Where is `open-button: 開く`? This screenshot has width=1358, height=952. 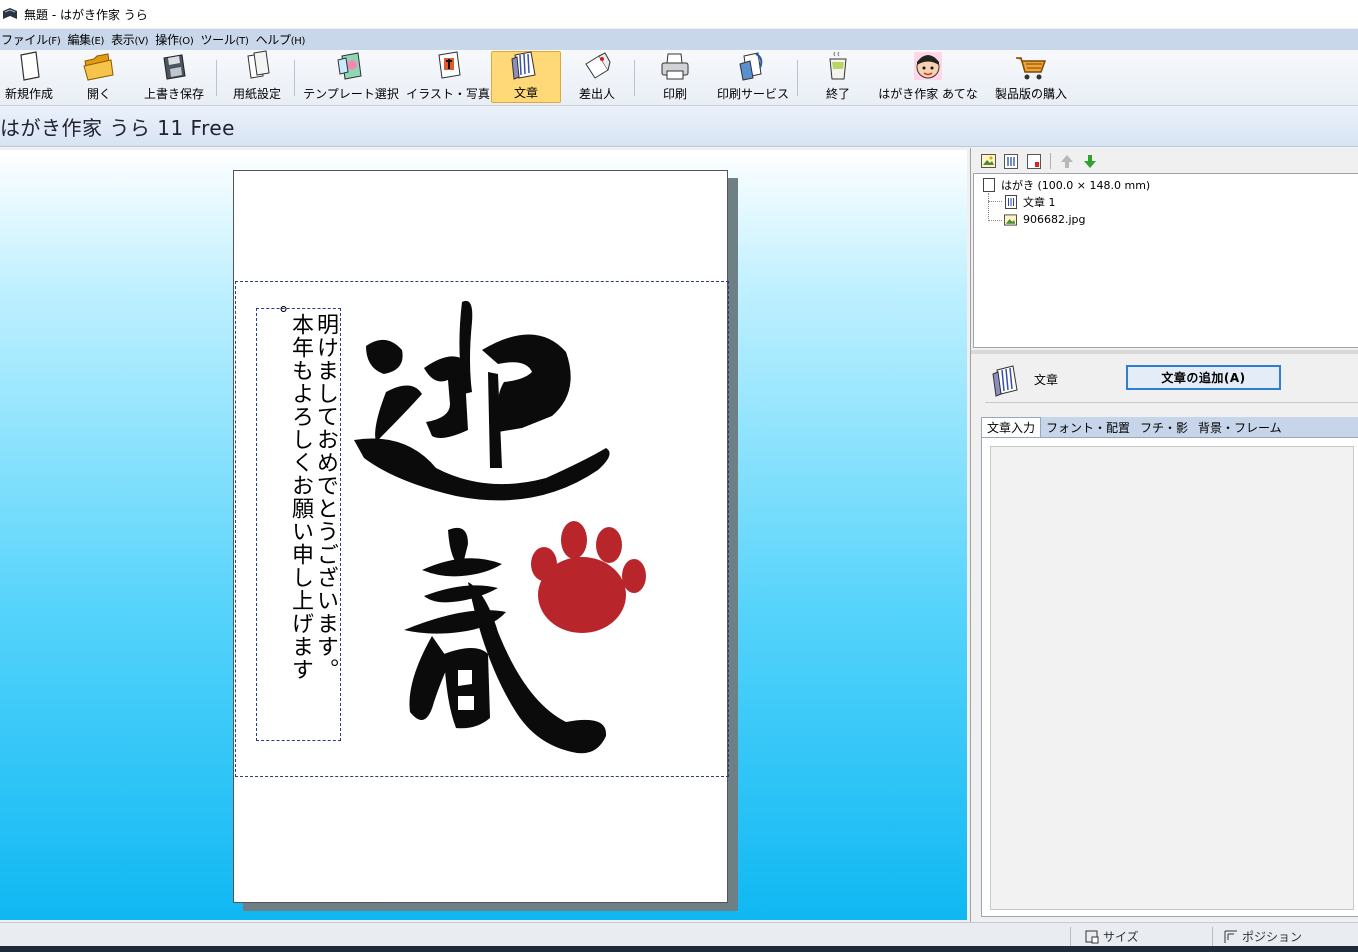 open-button: 開く is located at coordinates (99, 77).